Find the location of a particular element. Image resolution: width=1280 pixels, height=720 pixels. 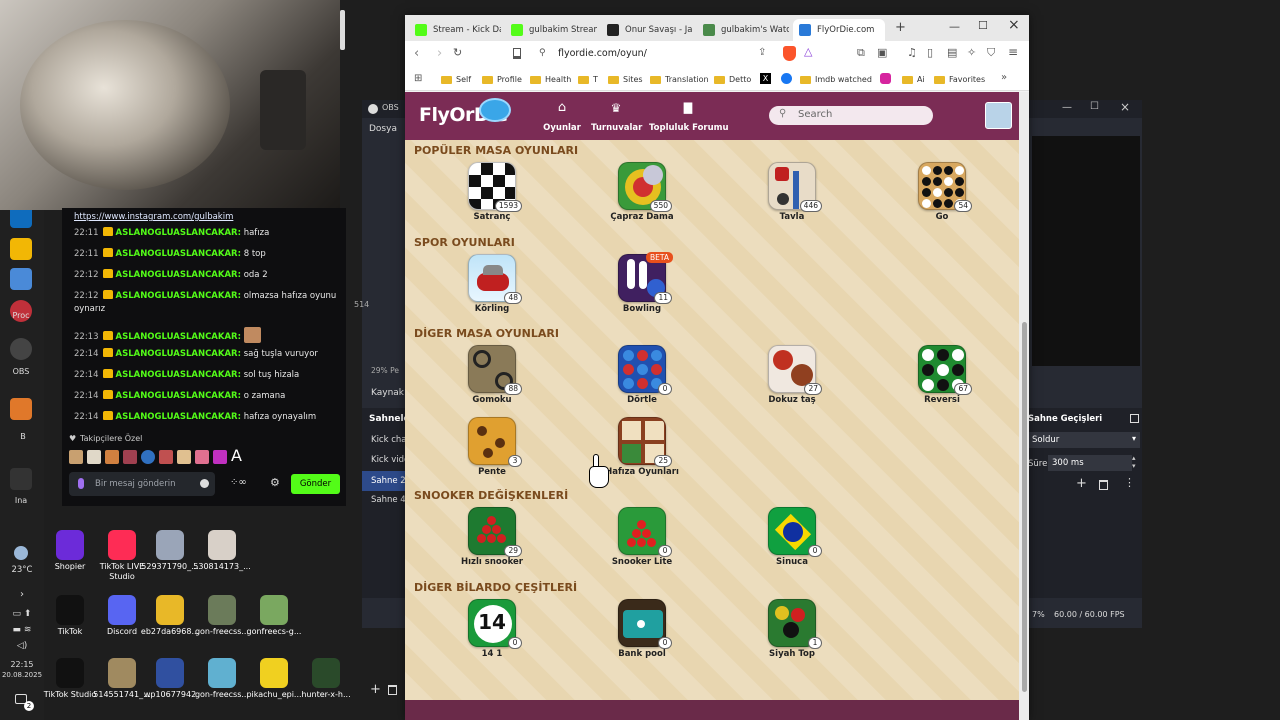

obs-remove-transition-icon is located at coordinates (1103, 485).